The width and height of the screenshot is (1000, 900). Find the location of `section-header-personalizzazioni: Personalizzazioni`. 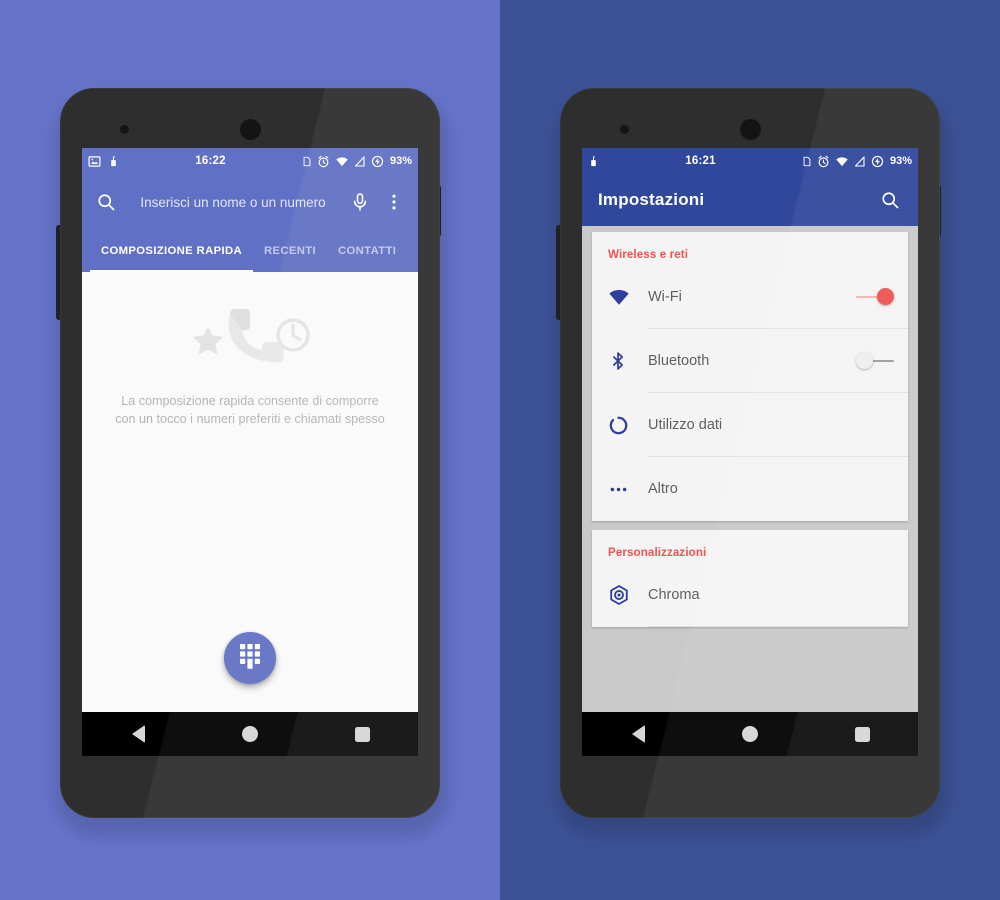

section-header-personalizzazioni: Personalizzazioni is located at coordinates (657, 552).